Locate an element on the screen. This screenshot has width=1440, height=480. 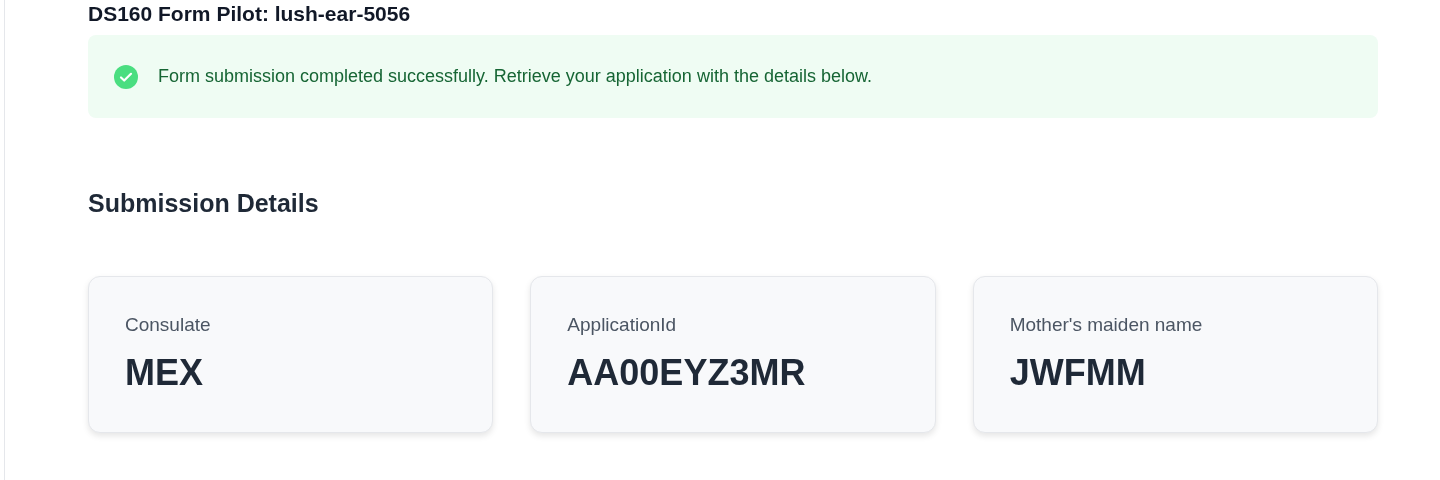
detail-label: Mother's maiden name is located at coordinates (1106, 325).